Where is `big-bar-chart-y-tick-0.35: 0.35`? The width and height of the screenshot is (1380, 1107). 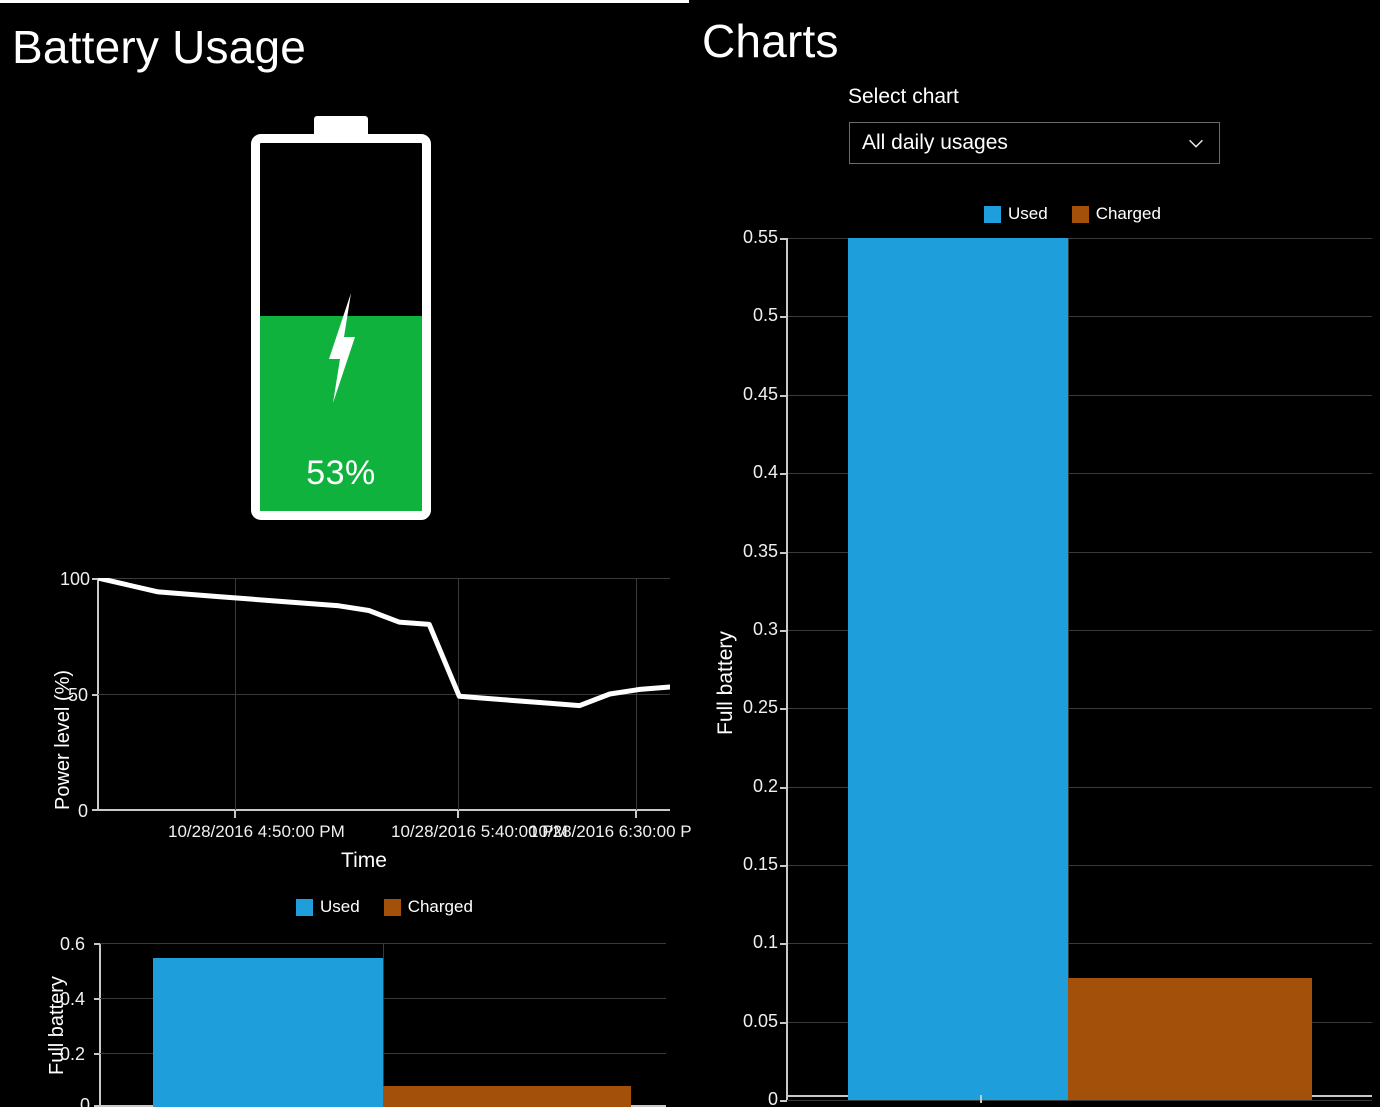 big-bar-chart-y-tick-0.35: 0.35 is located at coordinates (760, 550).